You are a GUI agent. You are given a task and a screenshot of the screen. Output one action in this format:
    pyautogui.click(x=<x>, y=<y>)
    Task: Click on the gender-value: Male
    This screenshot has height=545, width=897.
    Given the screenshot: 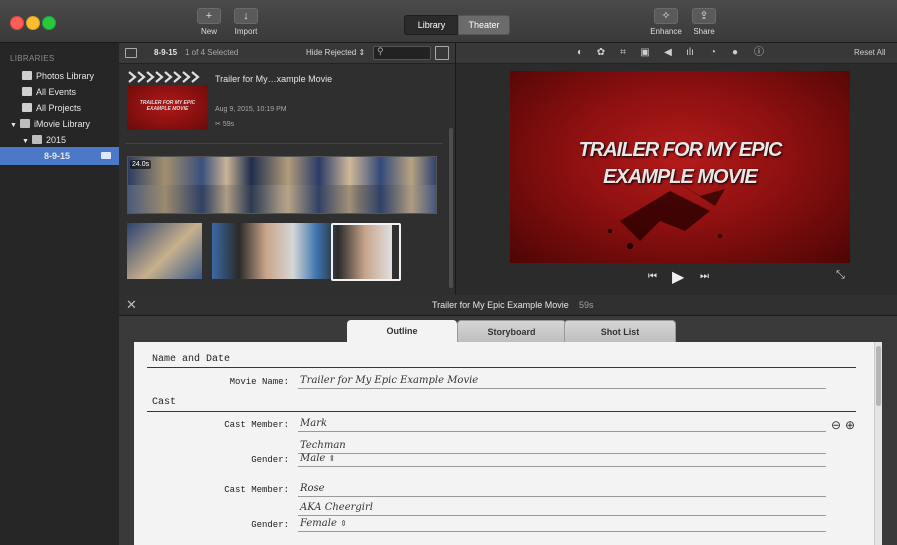 What is the action you would take?
    pyautogui.click(x=313, y=458)
    